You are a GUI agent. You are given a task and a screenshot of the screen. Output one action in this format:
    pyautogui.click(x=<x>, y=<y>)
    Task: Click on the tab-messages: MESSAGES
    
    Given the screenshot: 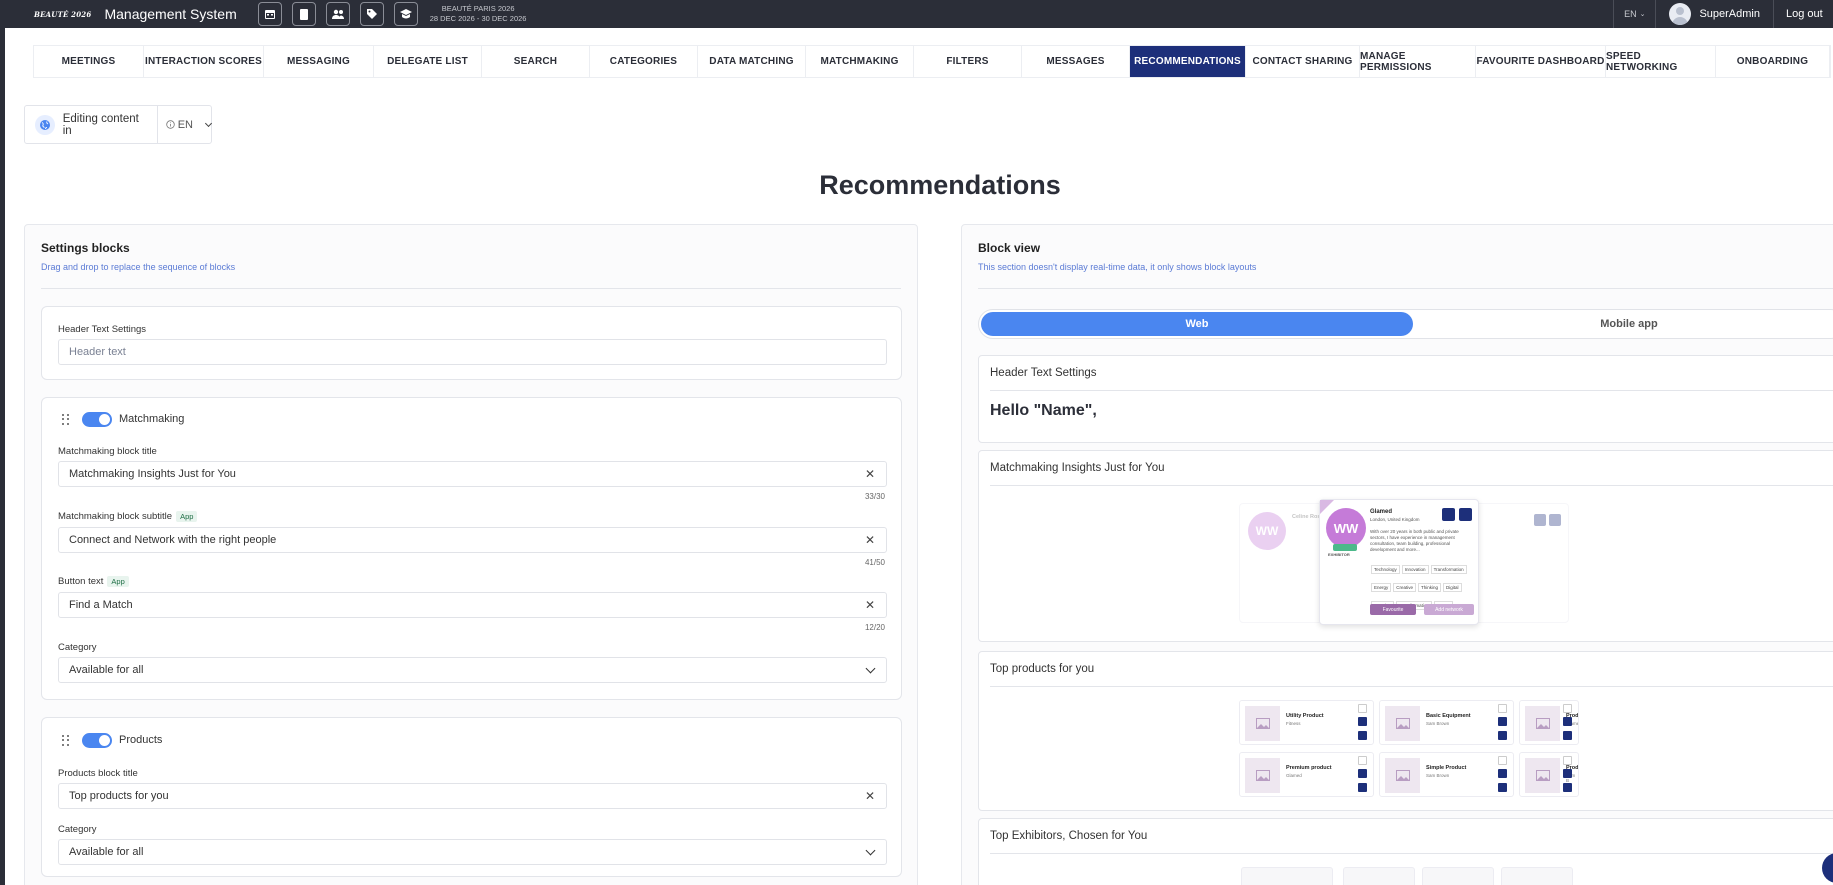 What is the action you would take?
    pyautogui.click(x=1076, y=61)
    